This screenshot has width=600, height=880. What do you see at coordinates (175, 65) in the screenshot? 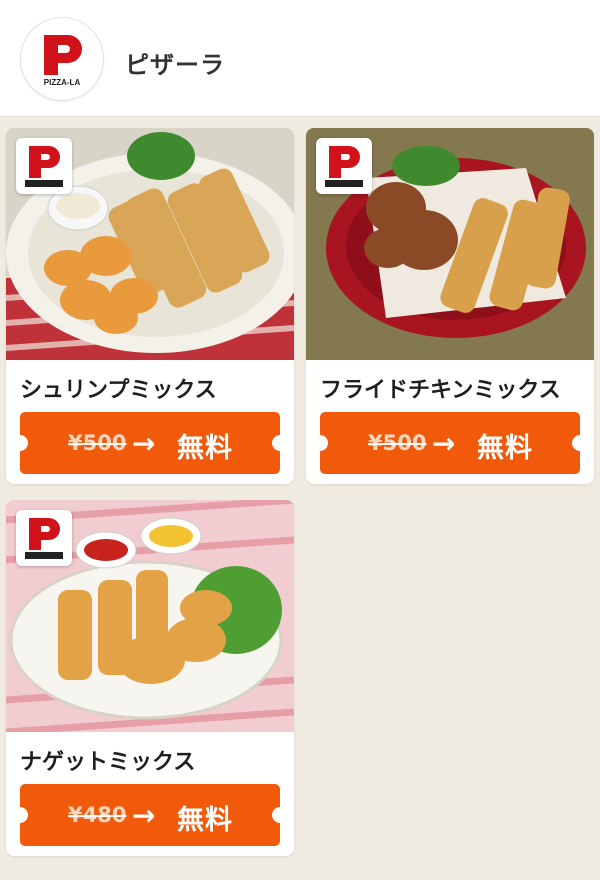
I see `page-title: ピザーラ` at bounding box center [175, 65].